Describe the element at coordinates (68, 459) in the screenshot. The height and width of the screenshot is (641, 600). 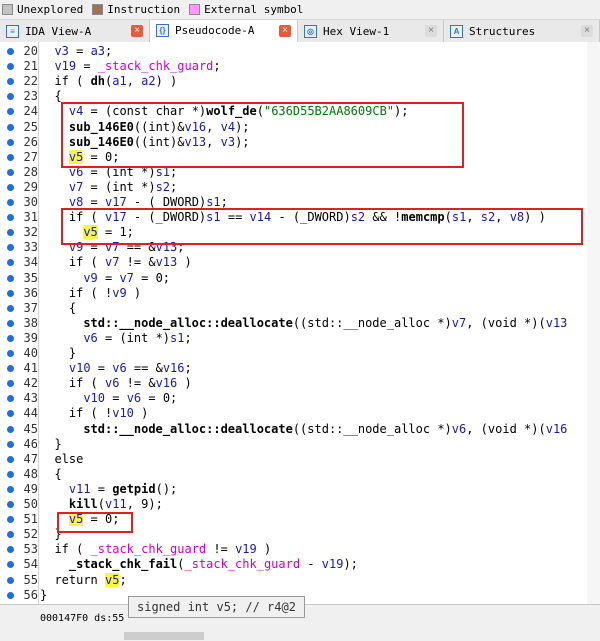
I see `code-text: else` at that location.